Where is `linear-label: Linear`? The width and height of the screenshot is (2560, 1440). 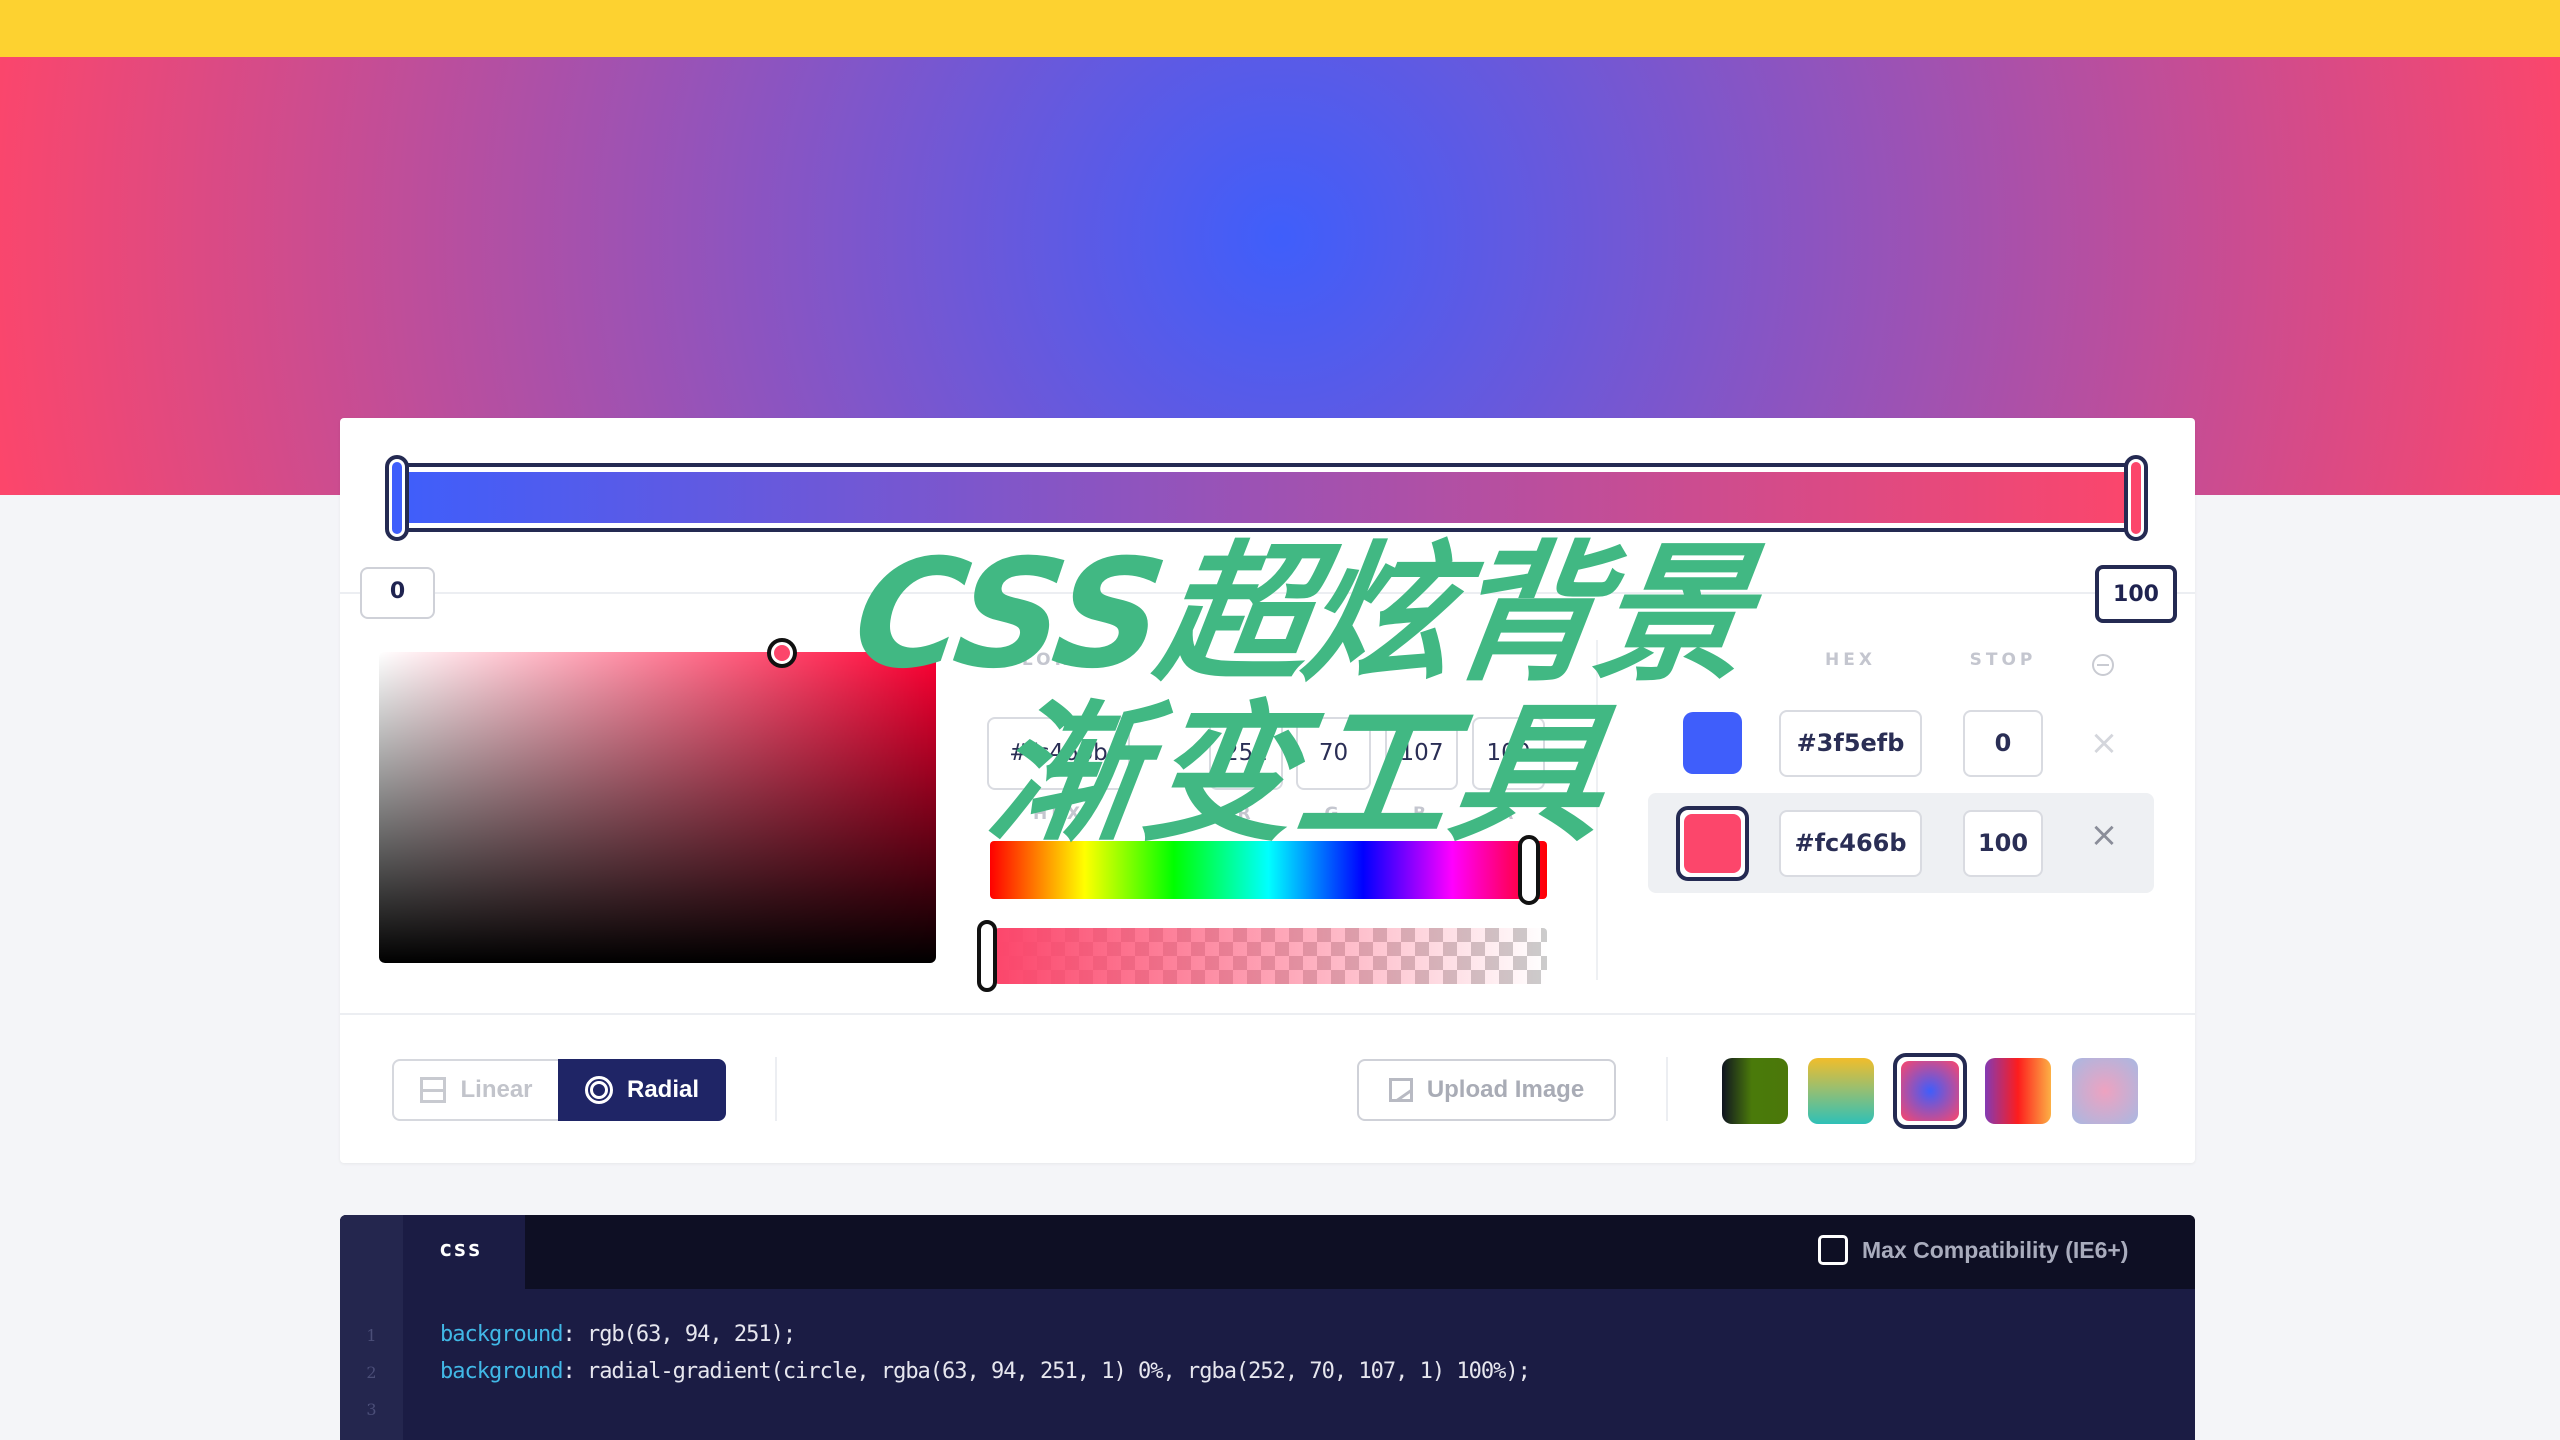
linear-label: Linear is located at coordinates (496, 1089).